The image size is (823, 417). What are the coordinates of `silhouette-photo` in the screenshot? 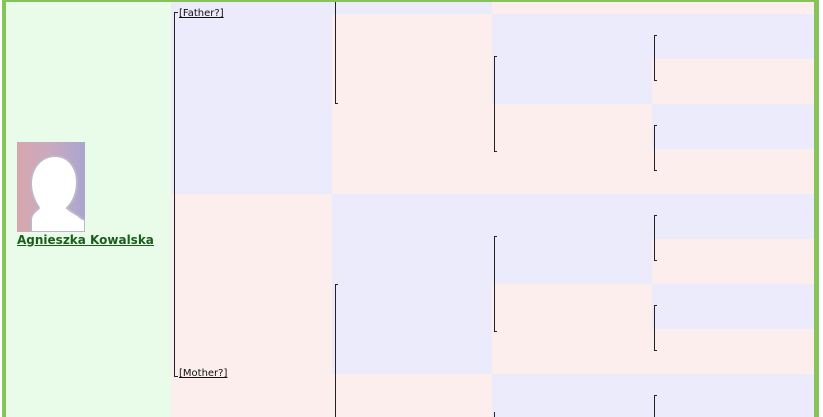 It's located at (51, 187).